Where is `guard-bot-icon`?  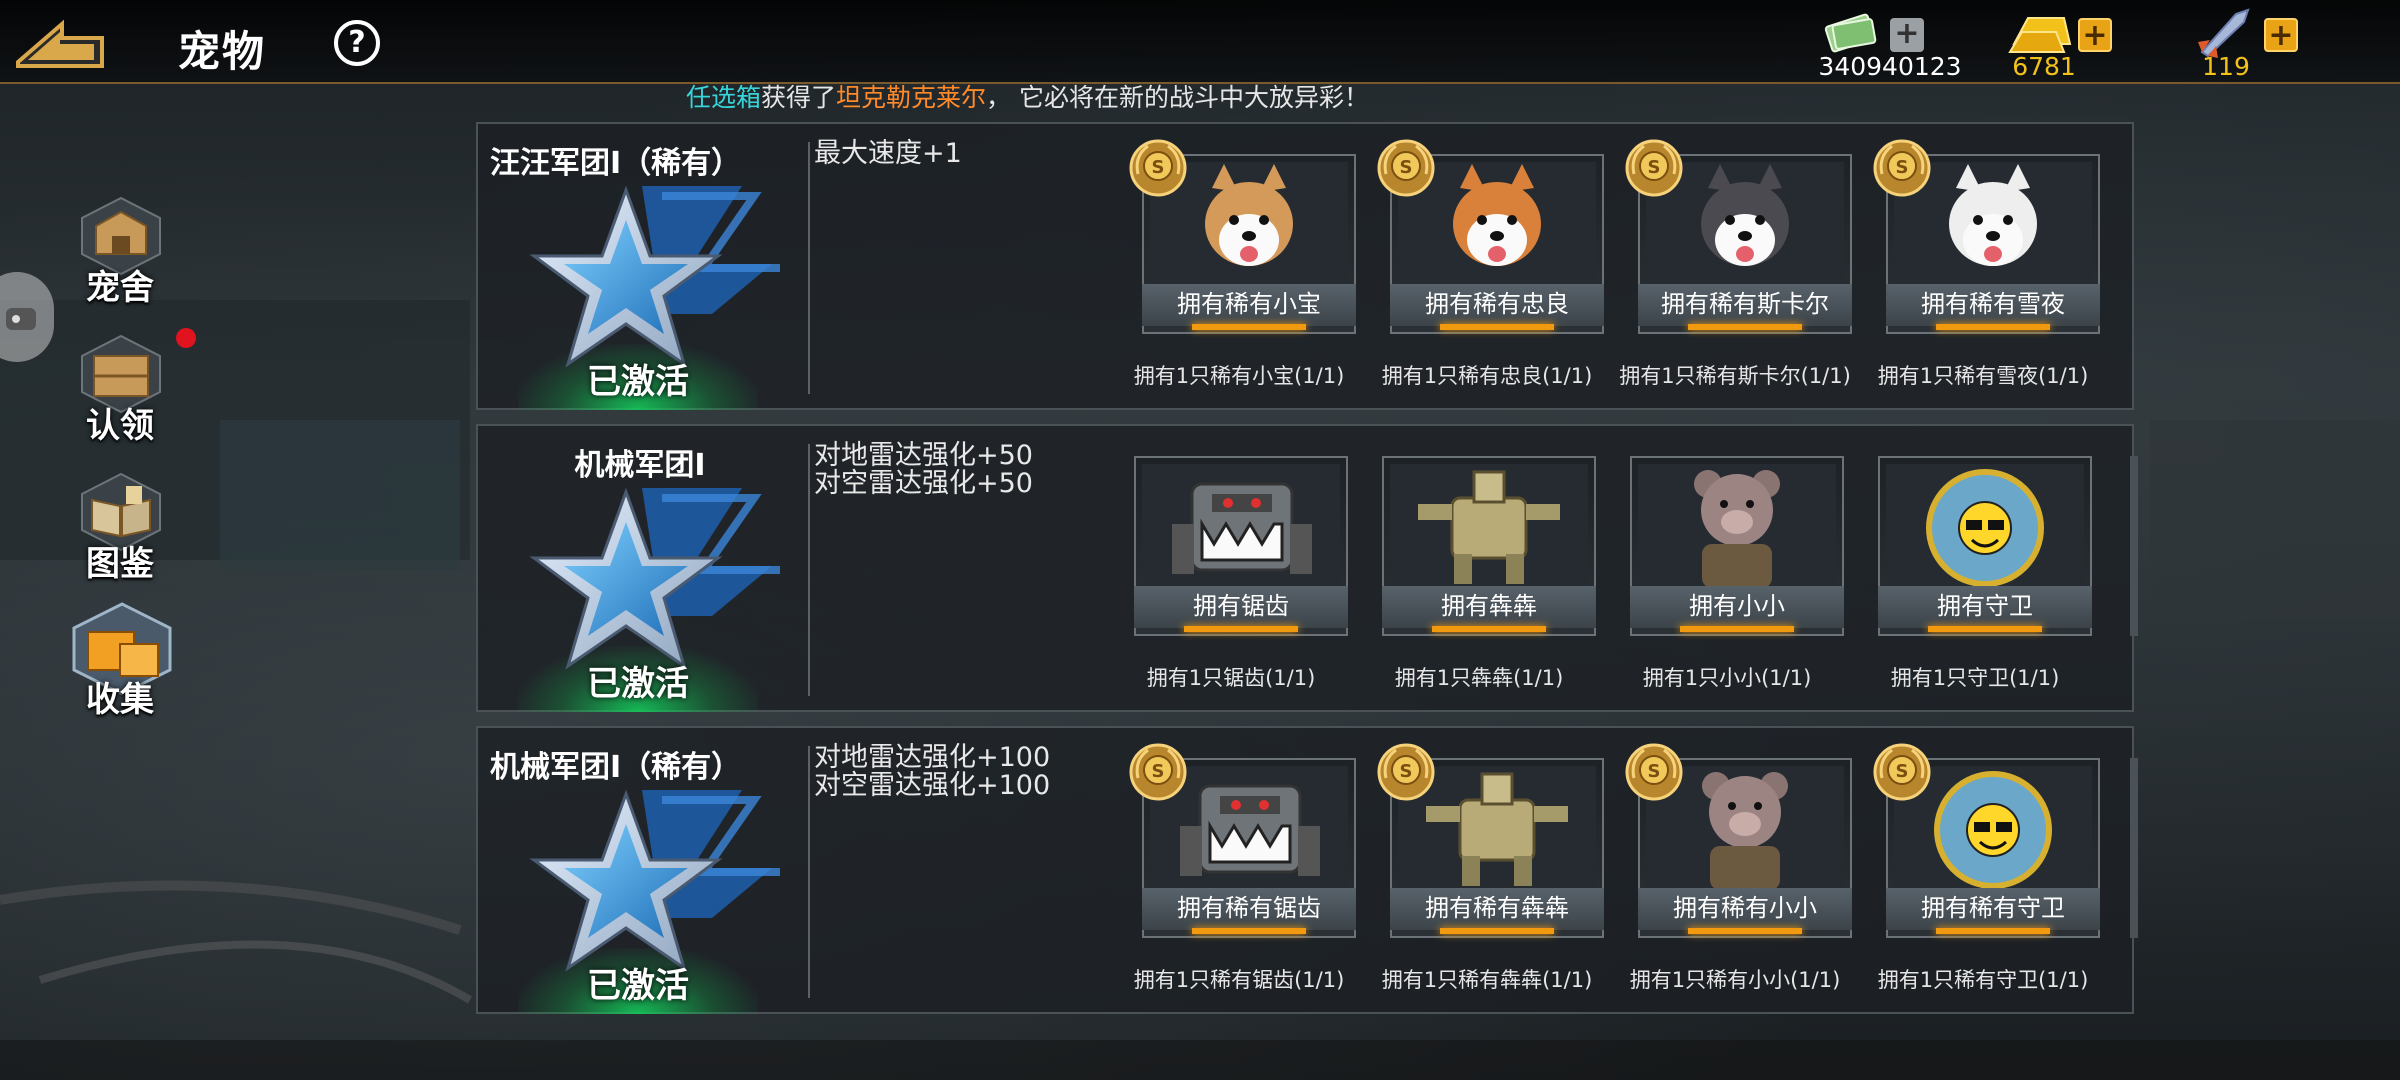 guard-bot-icon is located at coordinates (1985, 526).